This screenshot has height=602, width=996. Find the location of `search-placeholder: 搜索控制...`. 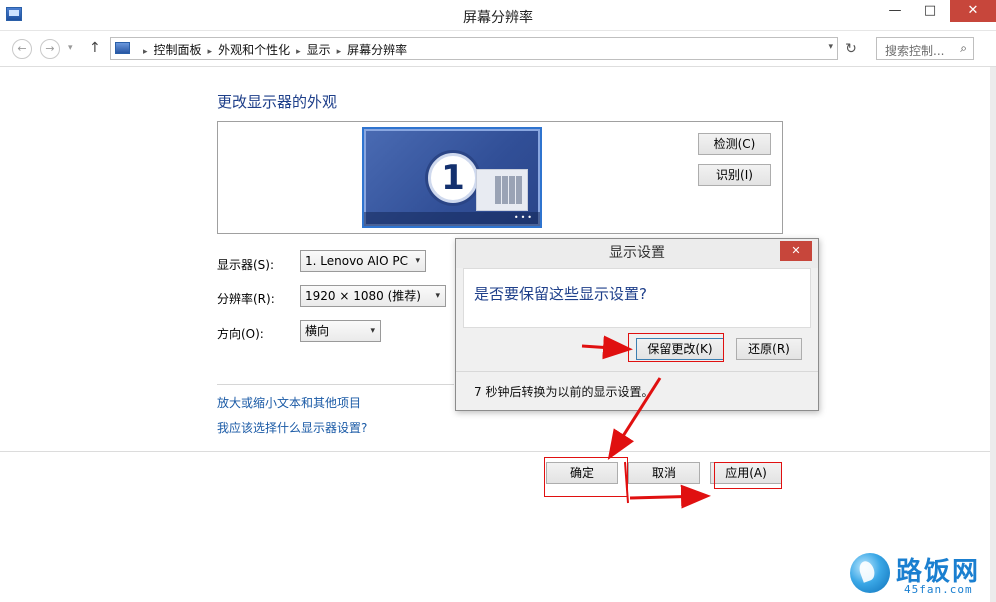

search-placeholder: 搜索控制... is located at coordinates (915, 51).